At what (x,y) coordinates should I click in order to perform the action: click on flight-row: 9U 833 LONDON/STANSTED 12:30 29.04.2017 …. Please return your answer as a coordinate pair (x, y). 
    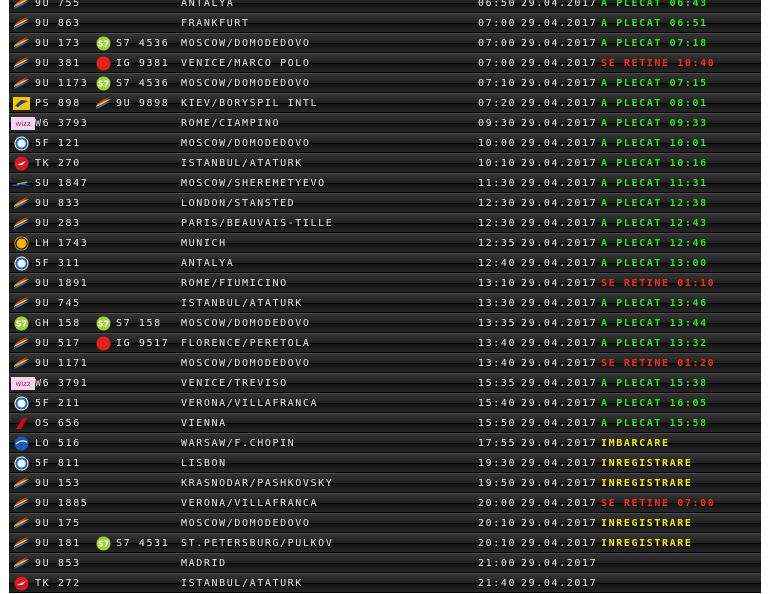
    Looking at the image, I should click on (385, 203).